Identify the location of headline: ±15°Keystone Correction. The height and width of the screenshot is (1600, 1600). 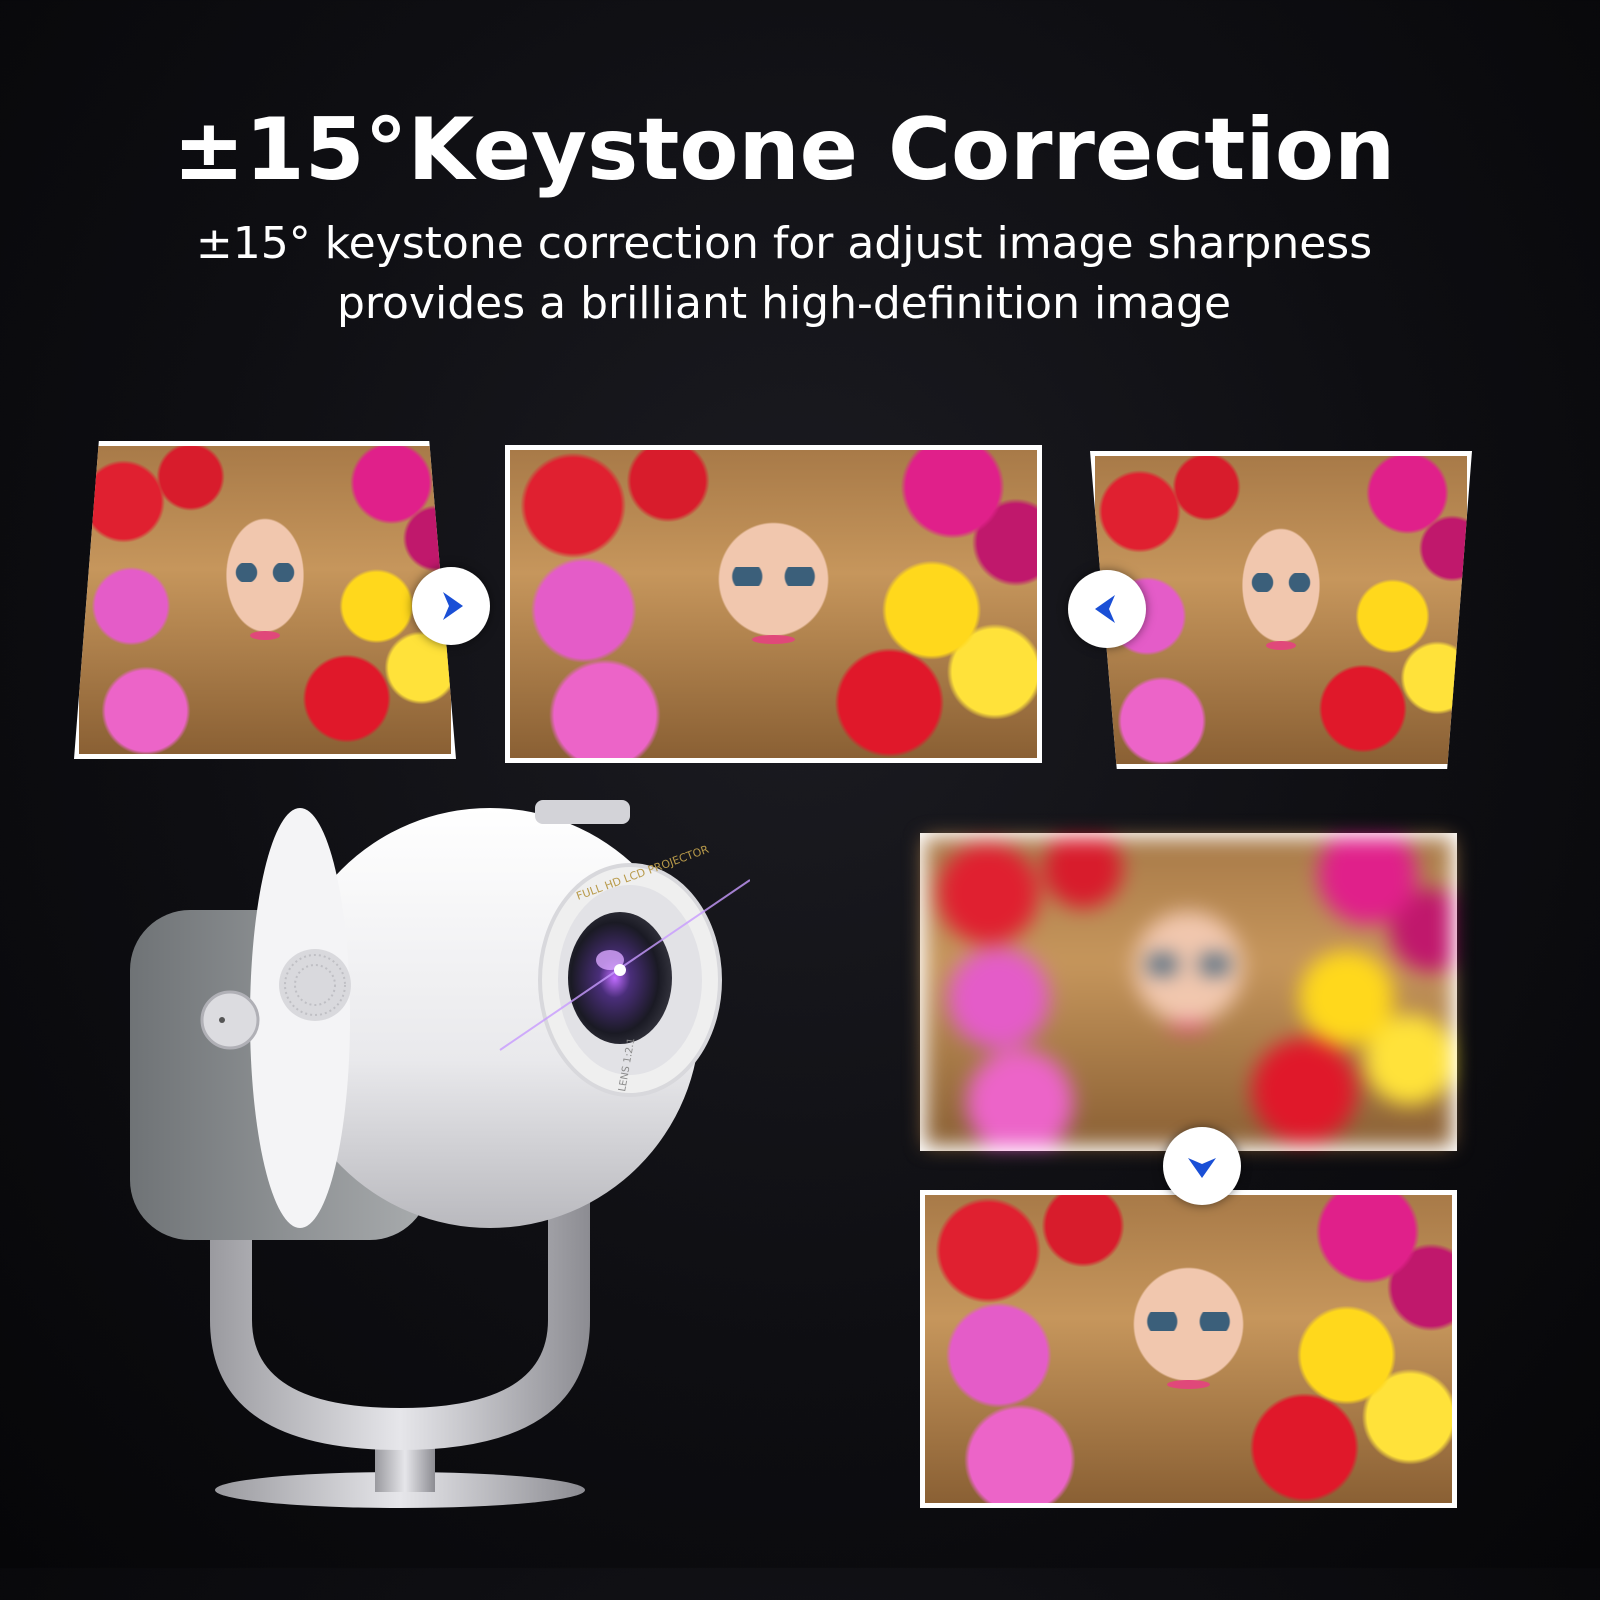
(784, 150).